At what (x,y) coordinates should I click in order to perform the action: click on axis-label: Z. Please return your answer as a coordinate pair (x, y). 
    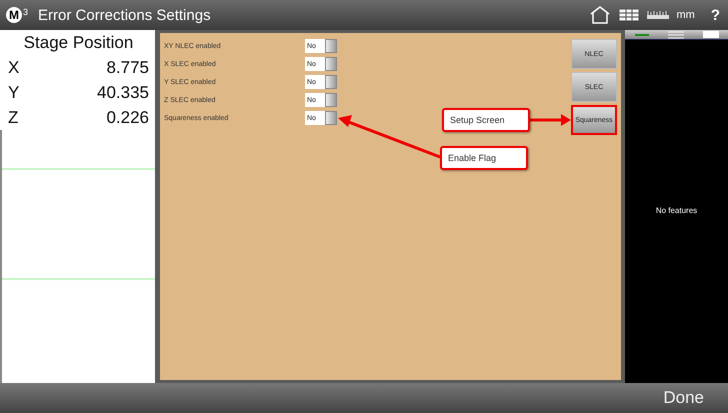
    Looking at the image, I should click on (13, 118).